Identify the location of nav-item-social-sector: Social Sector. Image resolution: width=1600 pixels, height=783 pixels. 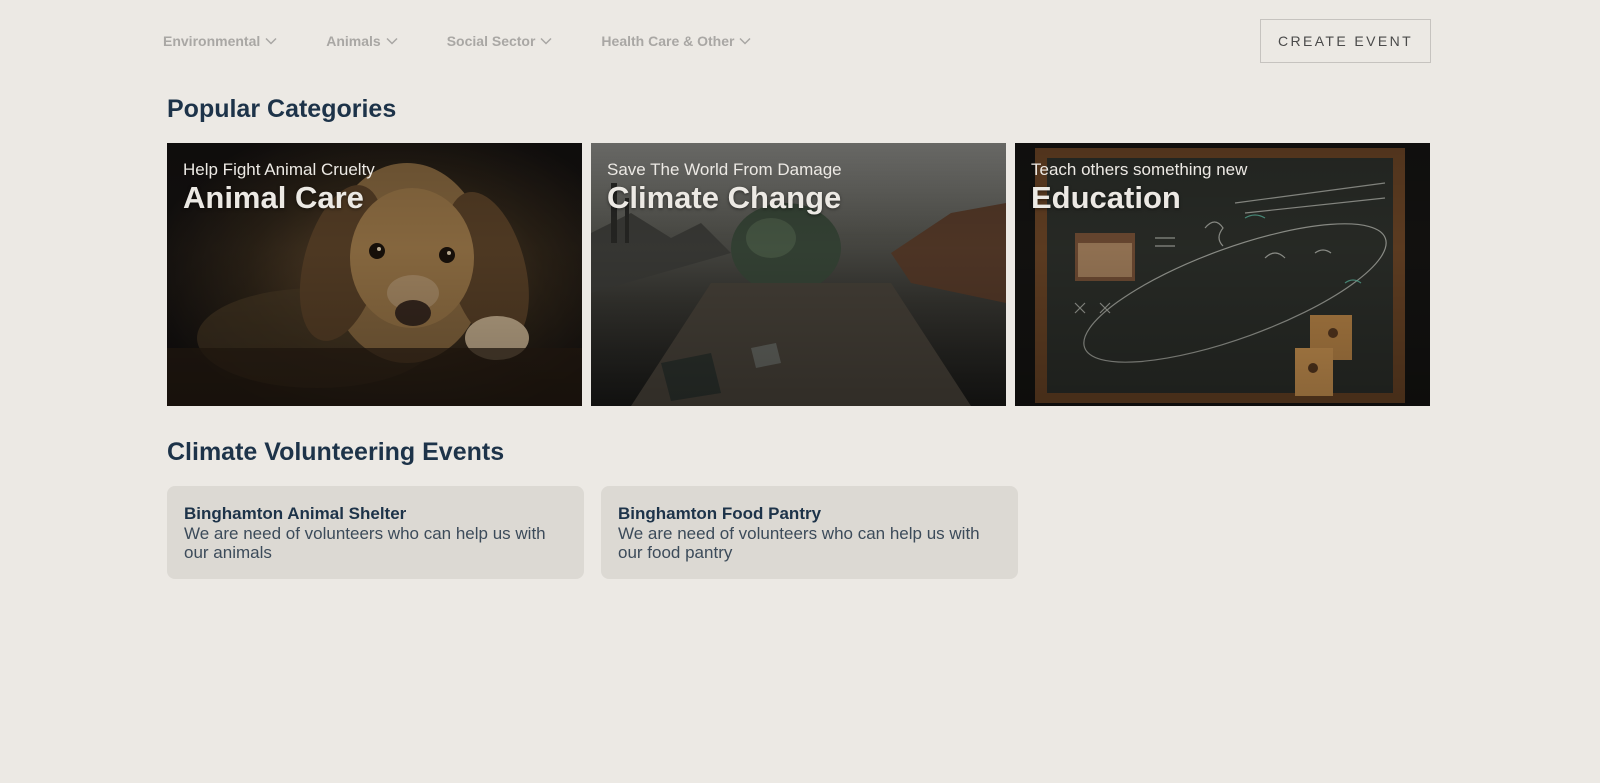
(500, 41).